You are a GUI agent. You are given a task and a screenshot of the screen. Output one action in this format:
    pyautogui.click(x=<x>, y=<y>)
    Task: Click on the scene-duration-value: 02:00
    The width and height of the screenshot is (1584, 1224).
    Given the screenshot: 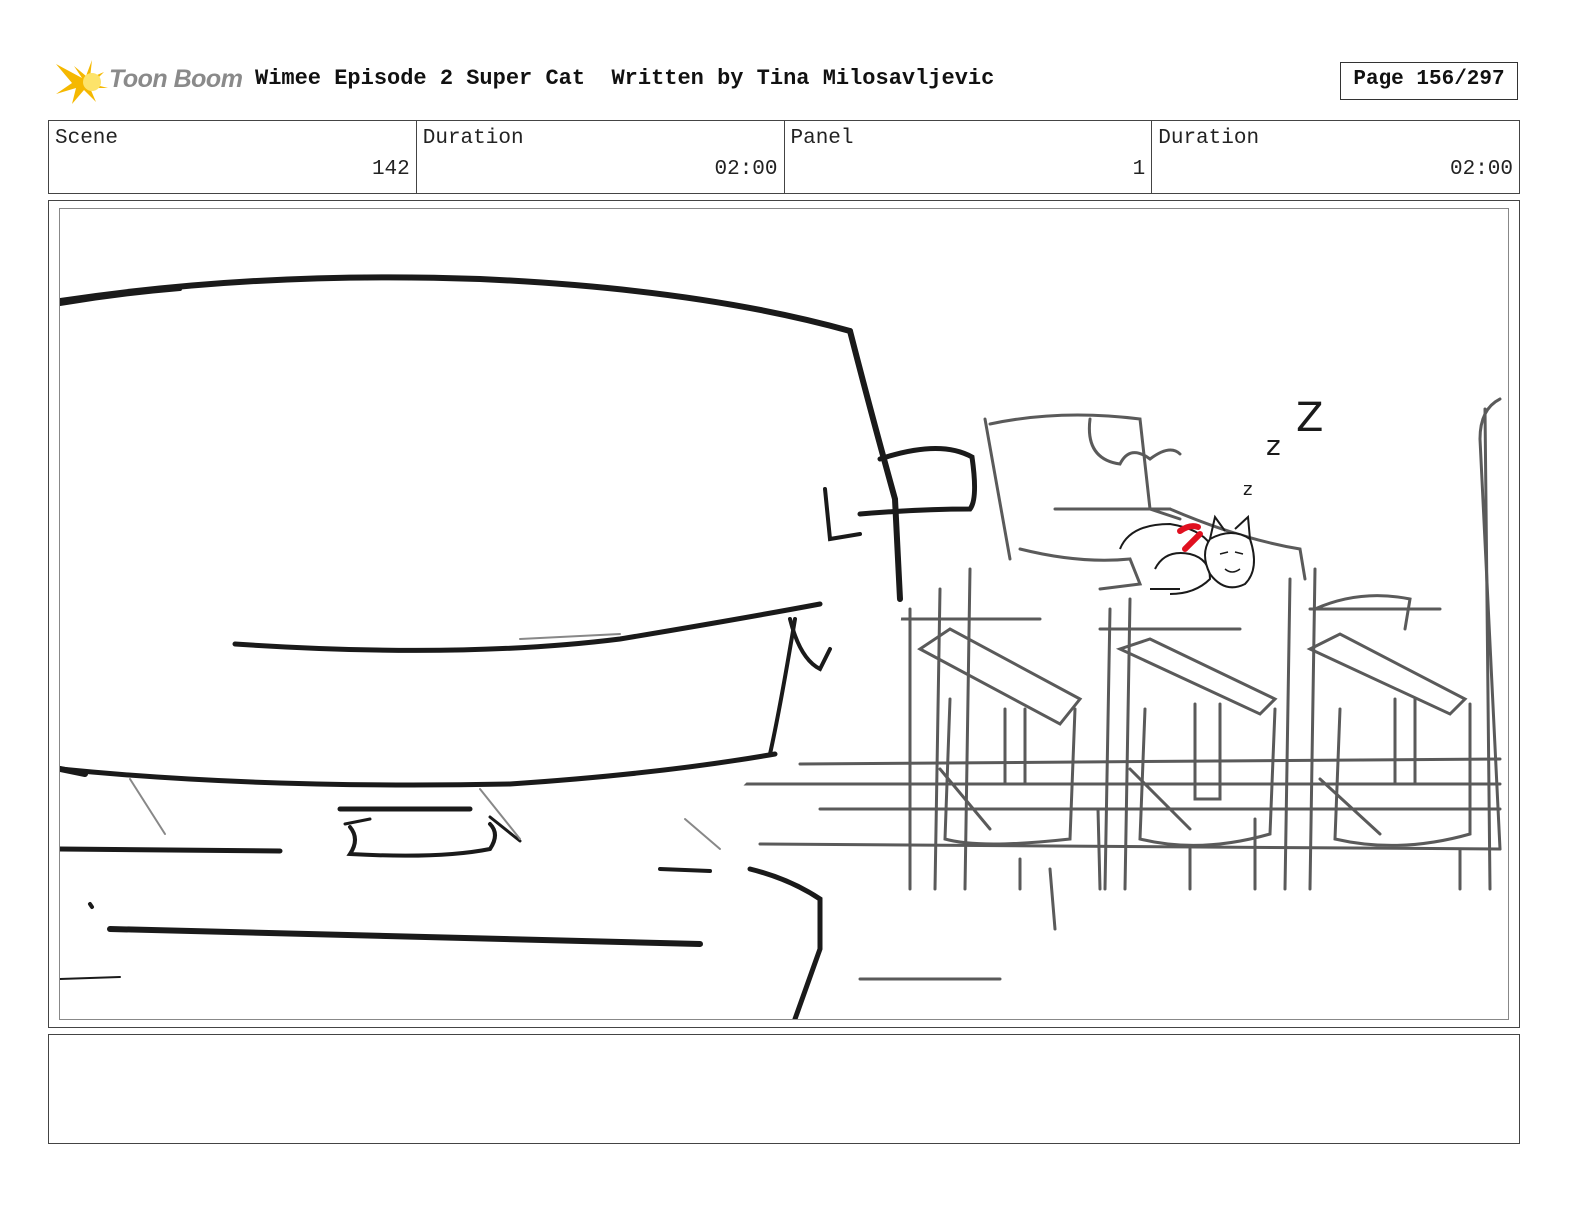 What is the action you would take?
    pyautogui.click(x=746, y=169)
    